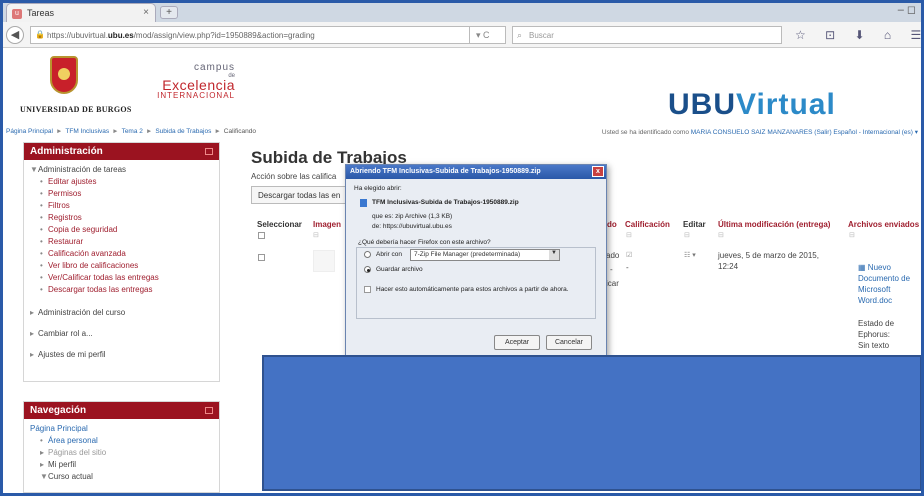 This screenshot has height=496, width=924. What do you see at coordinates (612, 224) in the screenshot?
I see `column-header-status: do` at bounding box center [612, 224].